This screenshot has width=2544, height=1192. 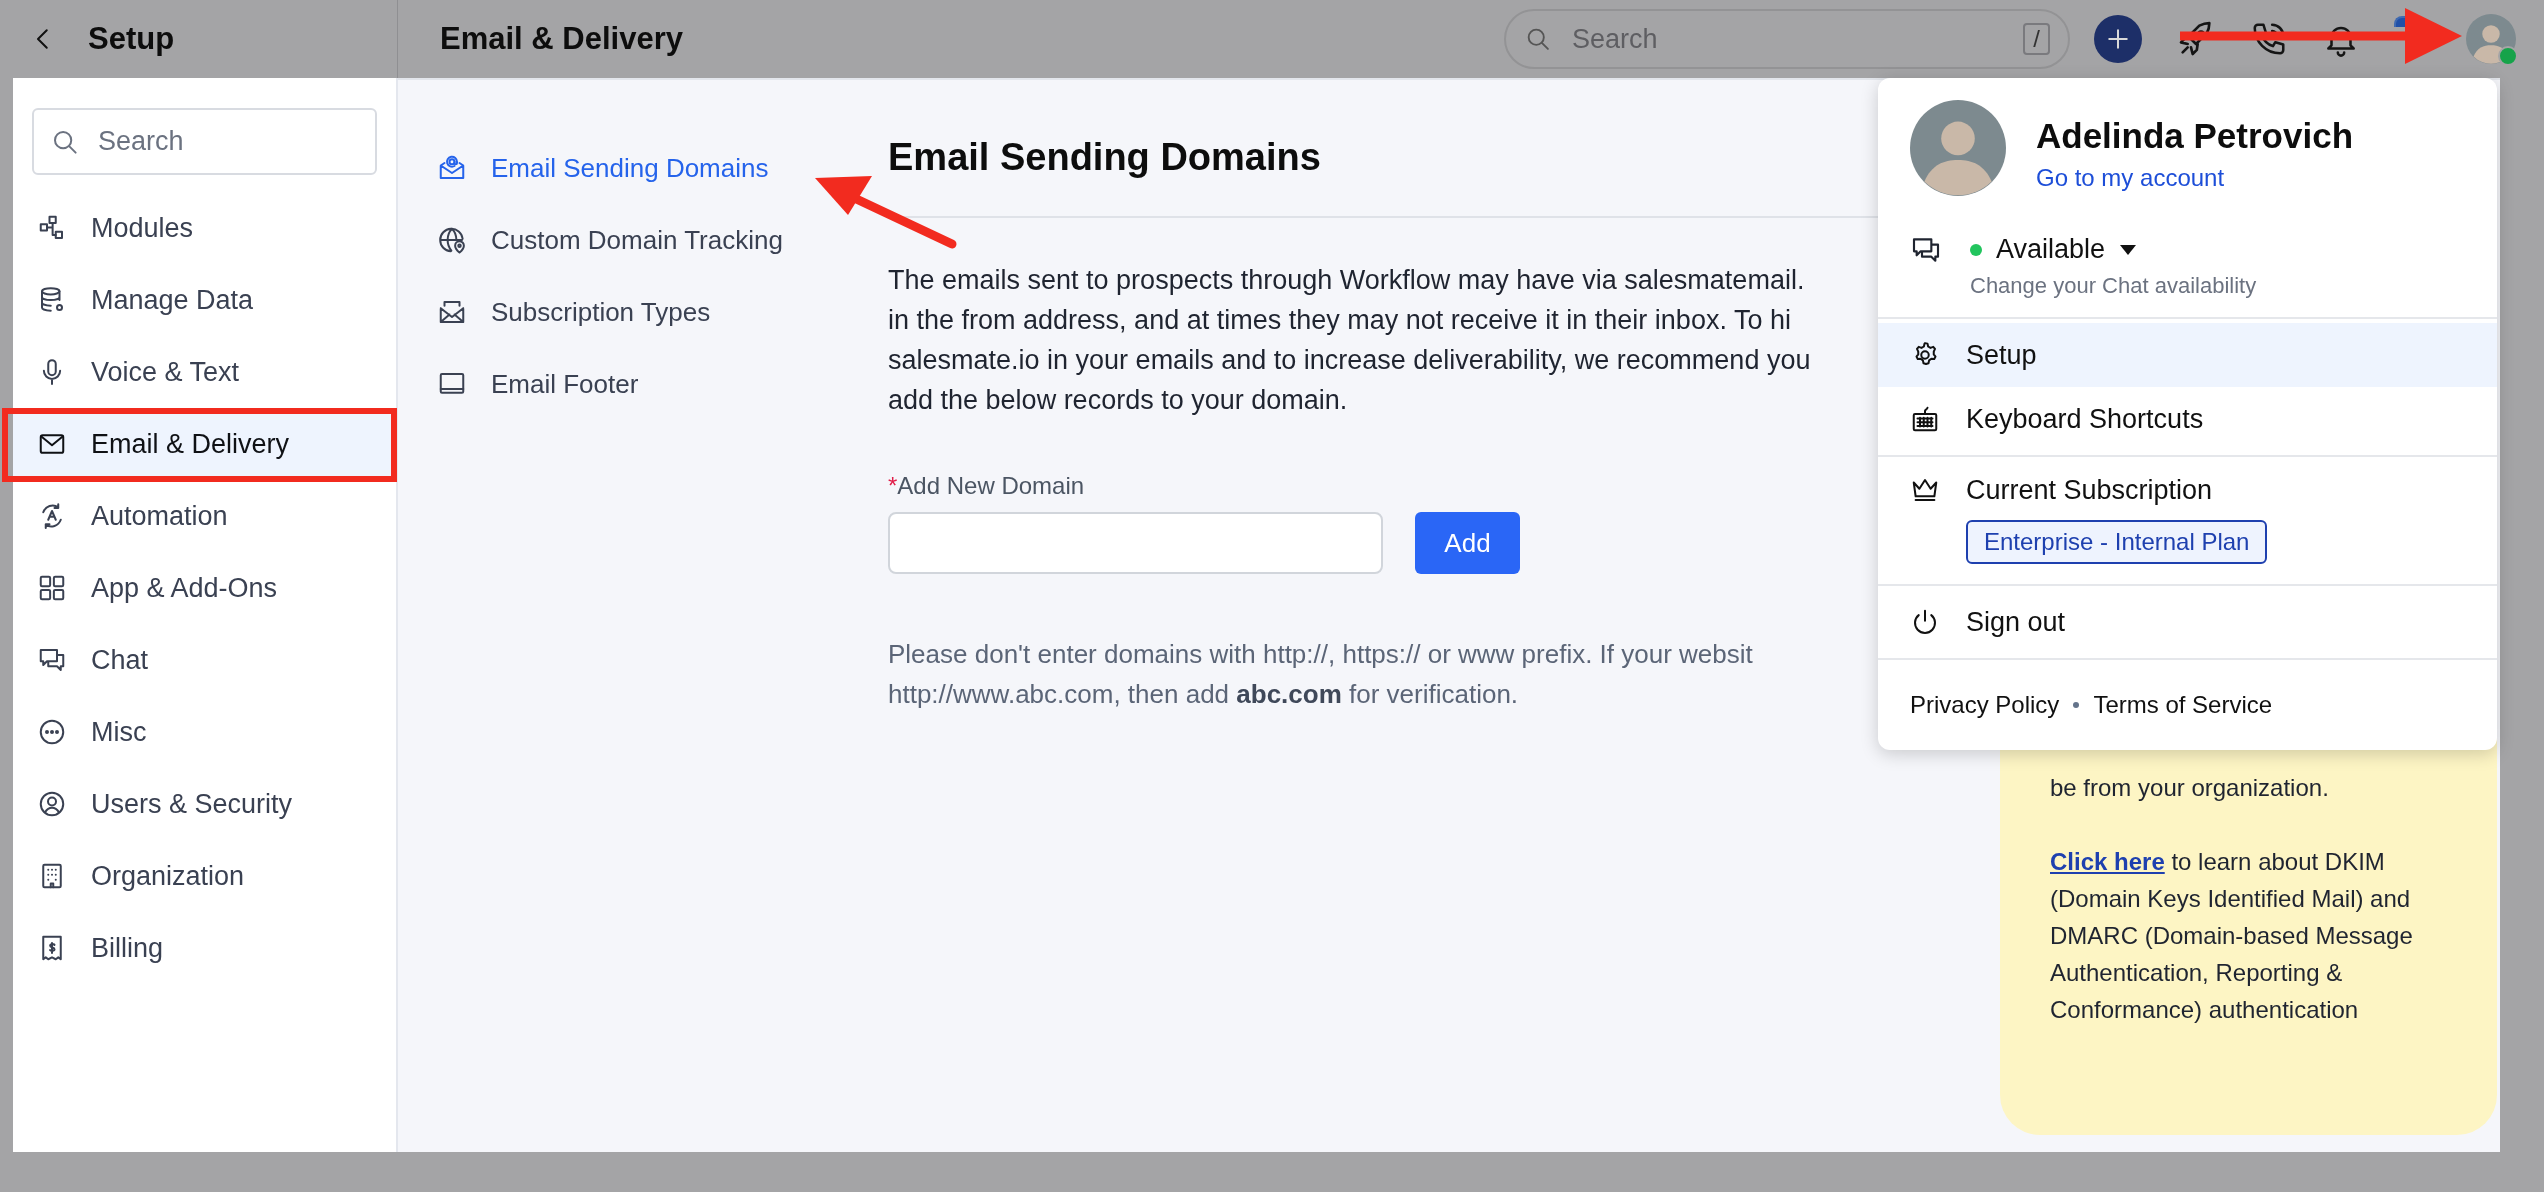 I want to click on plan-badge: Enterprise - Internal Plan, so click(x=2117, y=542).